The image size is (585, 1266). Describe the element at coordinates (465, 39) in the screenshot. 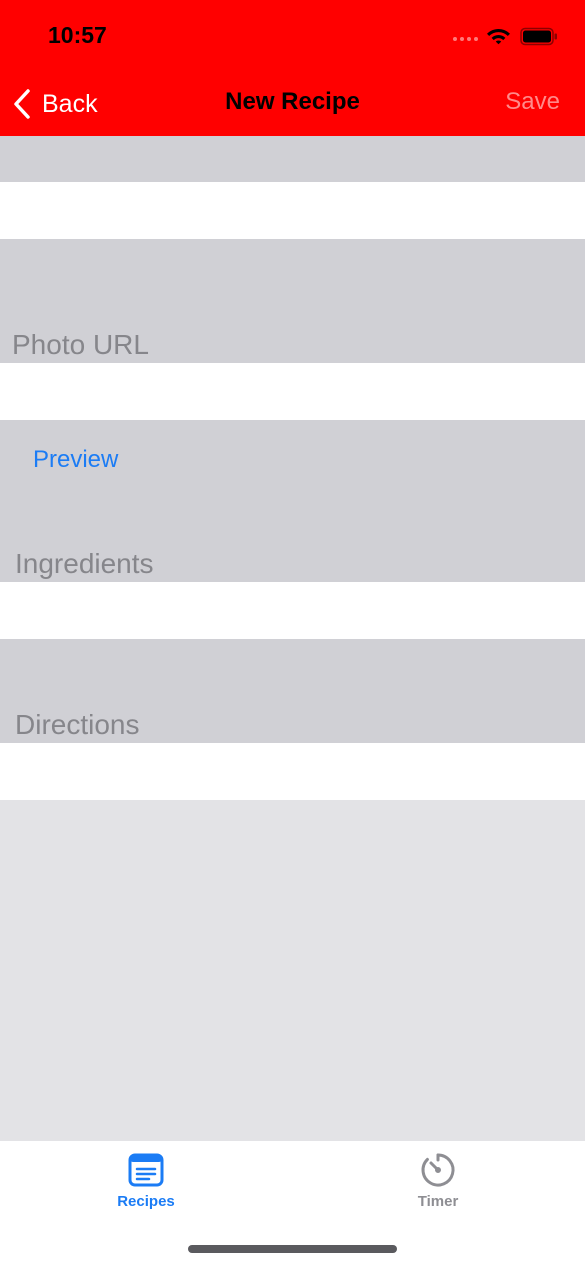

I see `signal-icon` at that location.